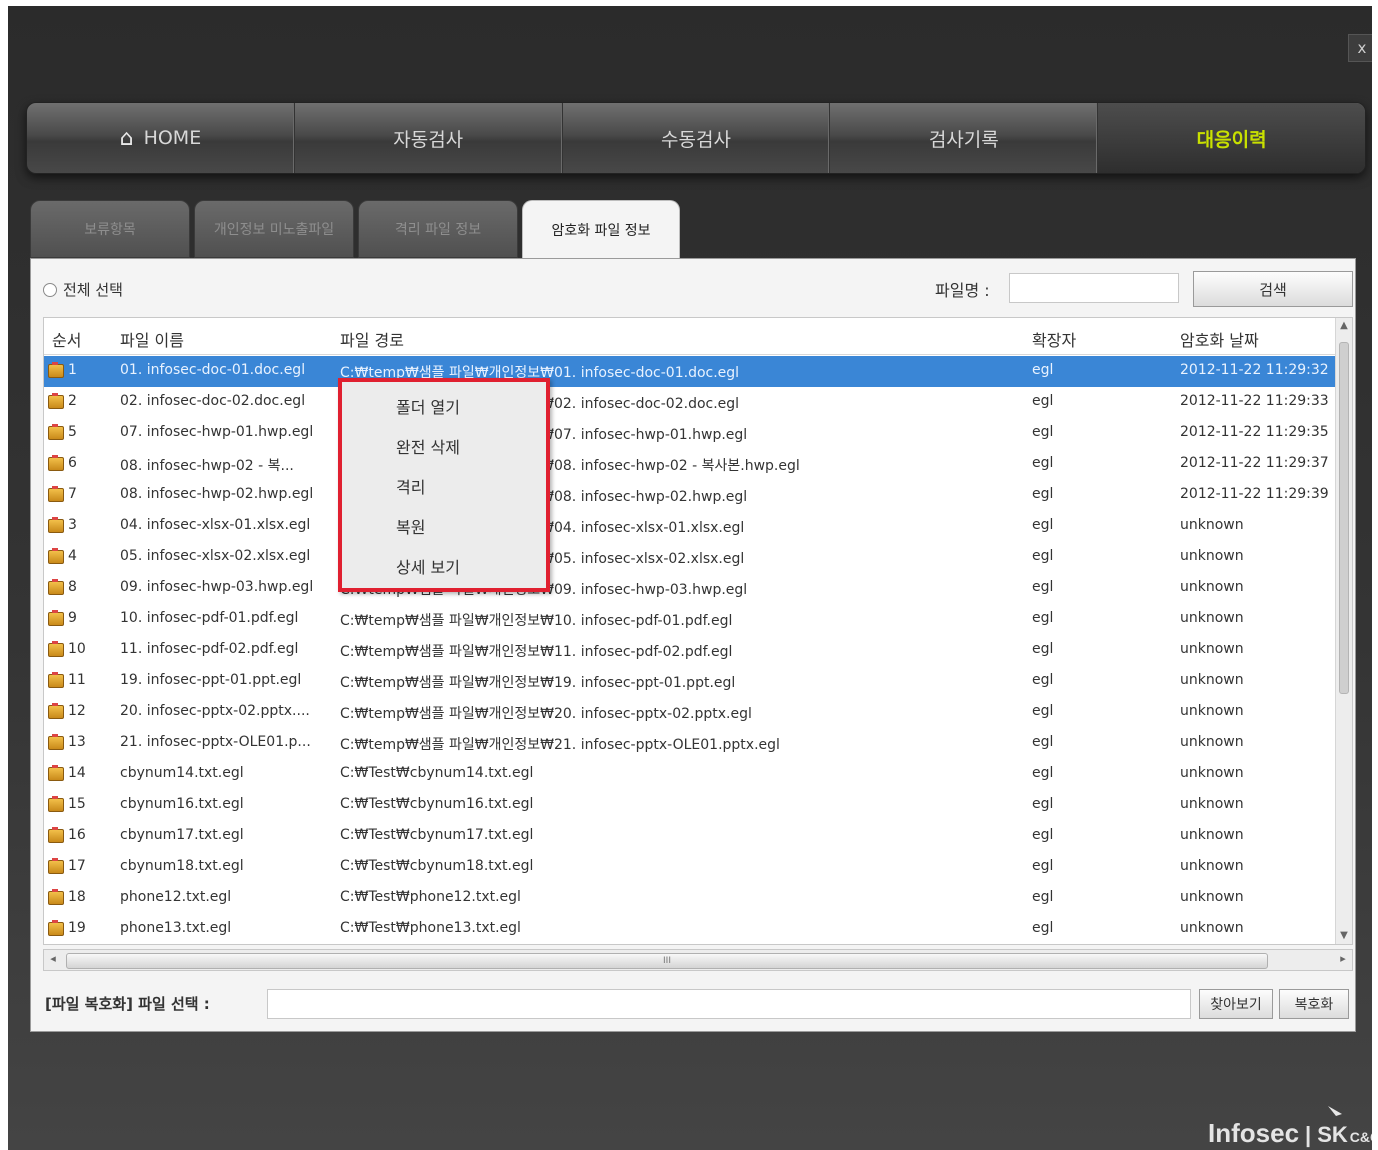 This screenshot has width=1378, height=1150. Describe the element at coordinates (77, 742) in the screenshot. I see `row-order: 13` at that location.